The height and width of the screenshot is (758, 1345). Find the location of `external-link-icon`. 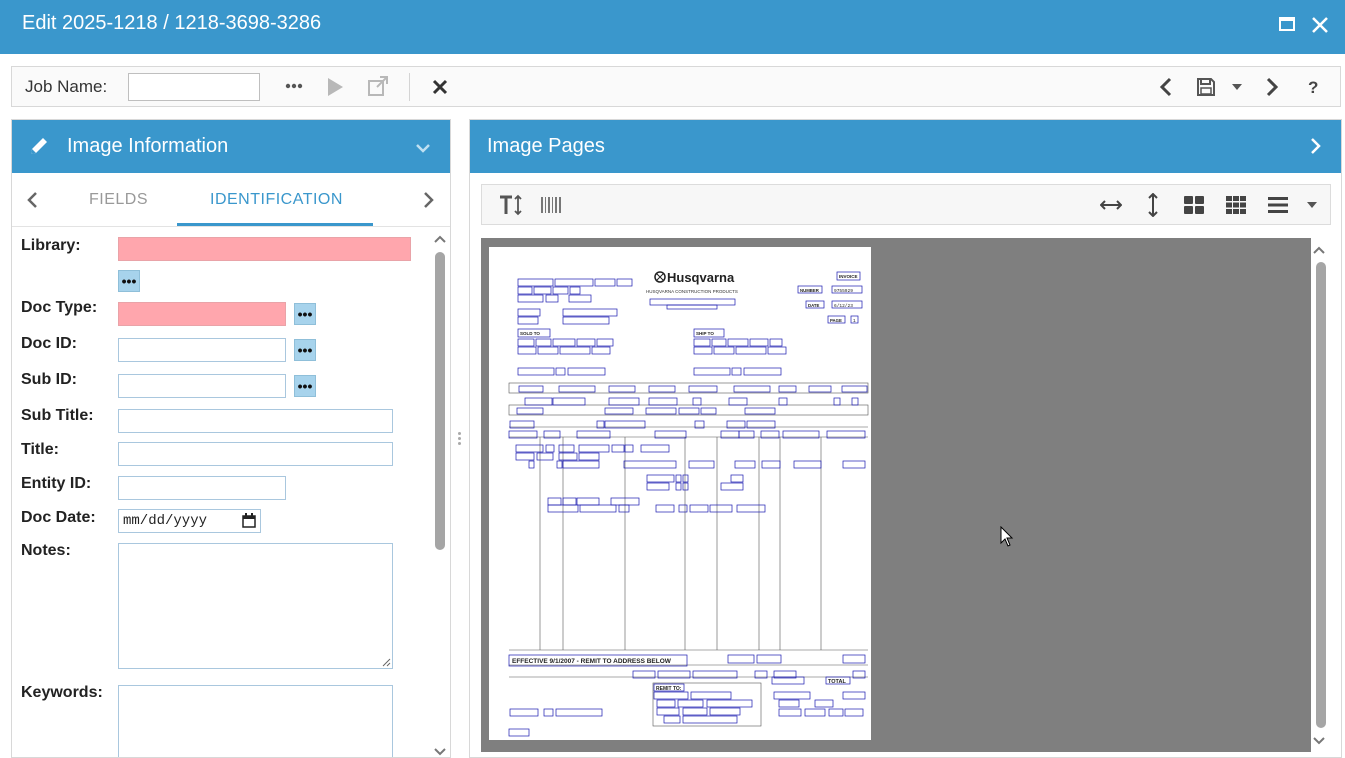

external-link-icon is located at coordinates (378, 86).